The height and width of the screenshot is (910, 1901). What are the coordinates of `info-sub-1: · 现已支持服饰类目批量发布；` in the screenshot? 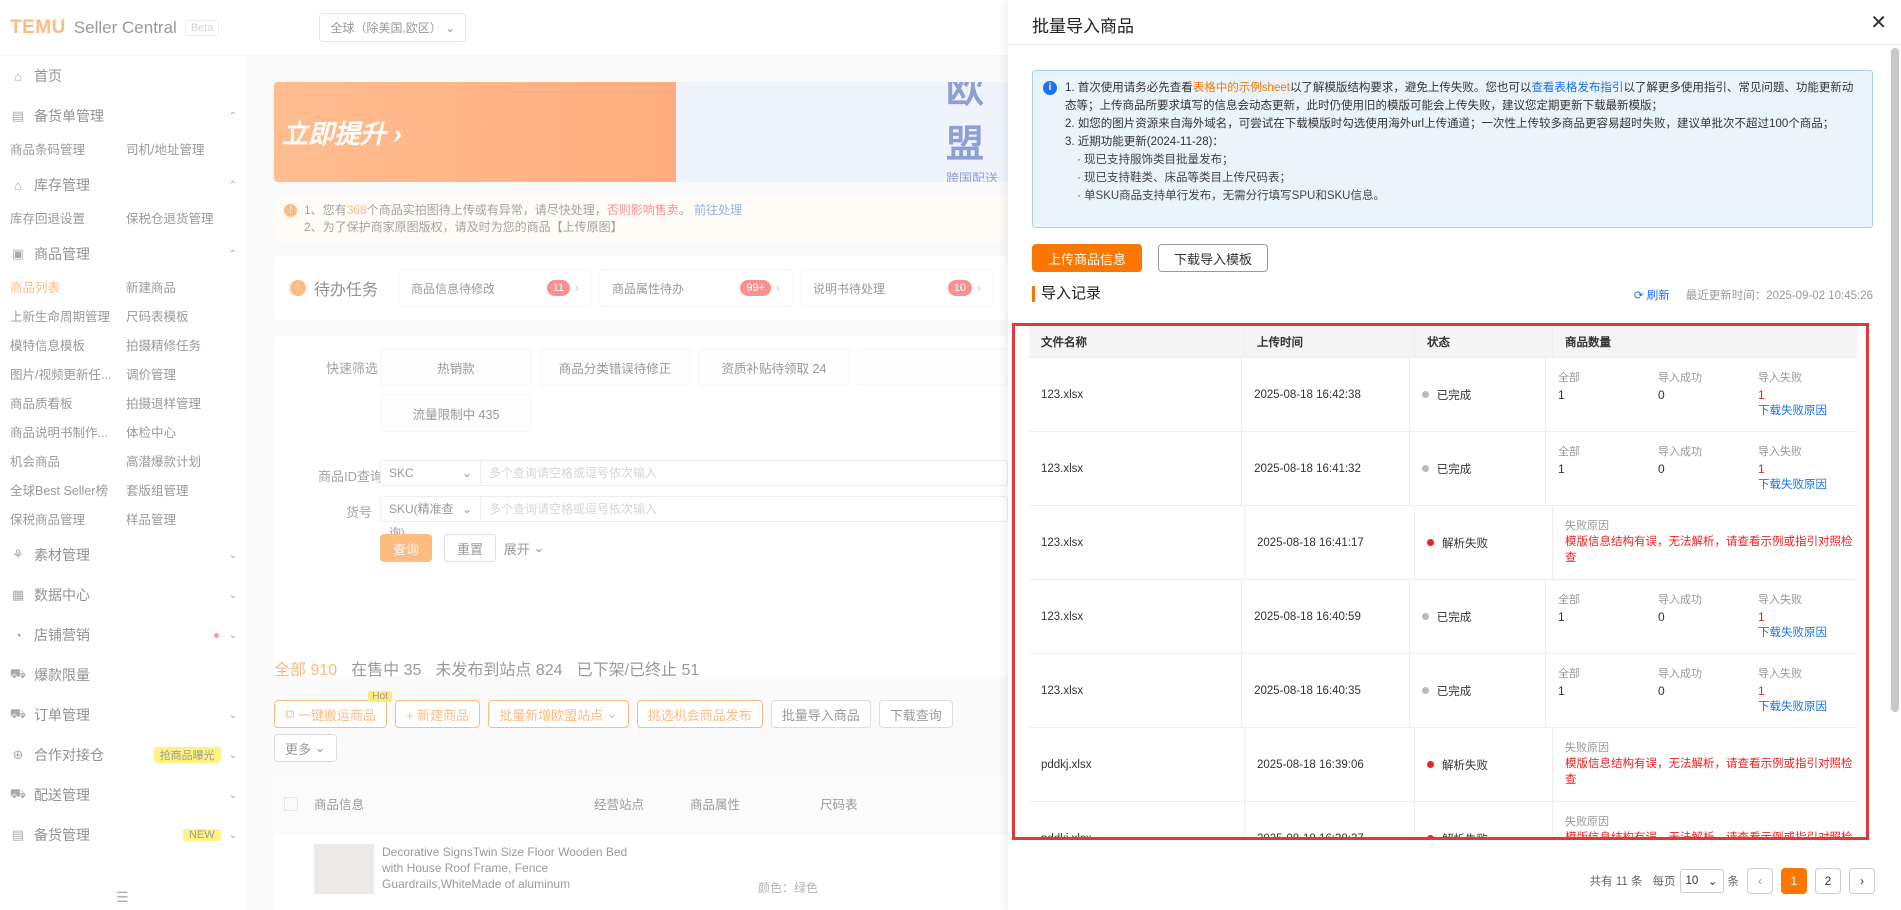 It's located at (1155, 160).